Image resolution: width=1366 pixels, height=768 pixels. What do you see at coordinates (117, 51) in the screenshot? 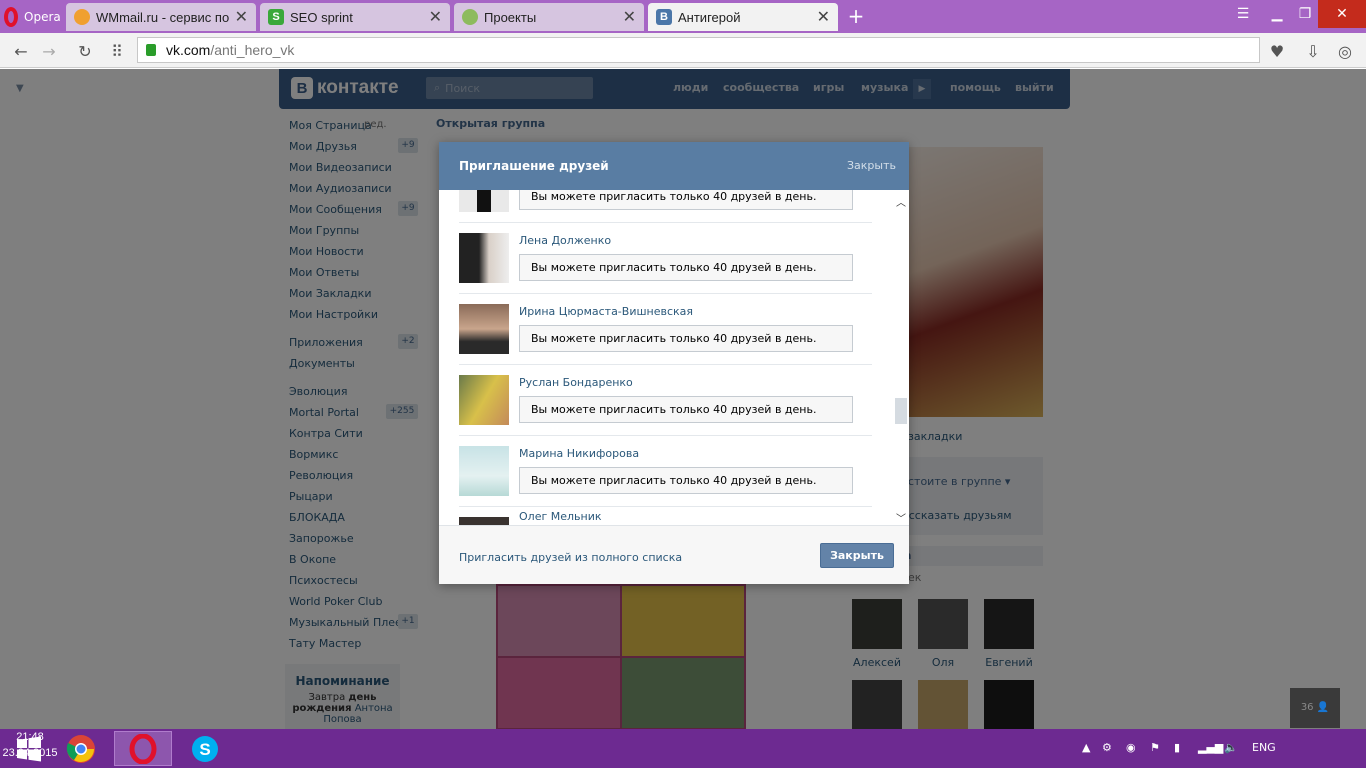
I see `speed-dial-grid-icon: ⠿` at bounding box center [117, 51].